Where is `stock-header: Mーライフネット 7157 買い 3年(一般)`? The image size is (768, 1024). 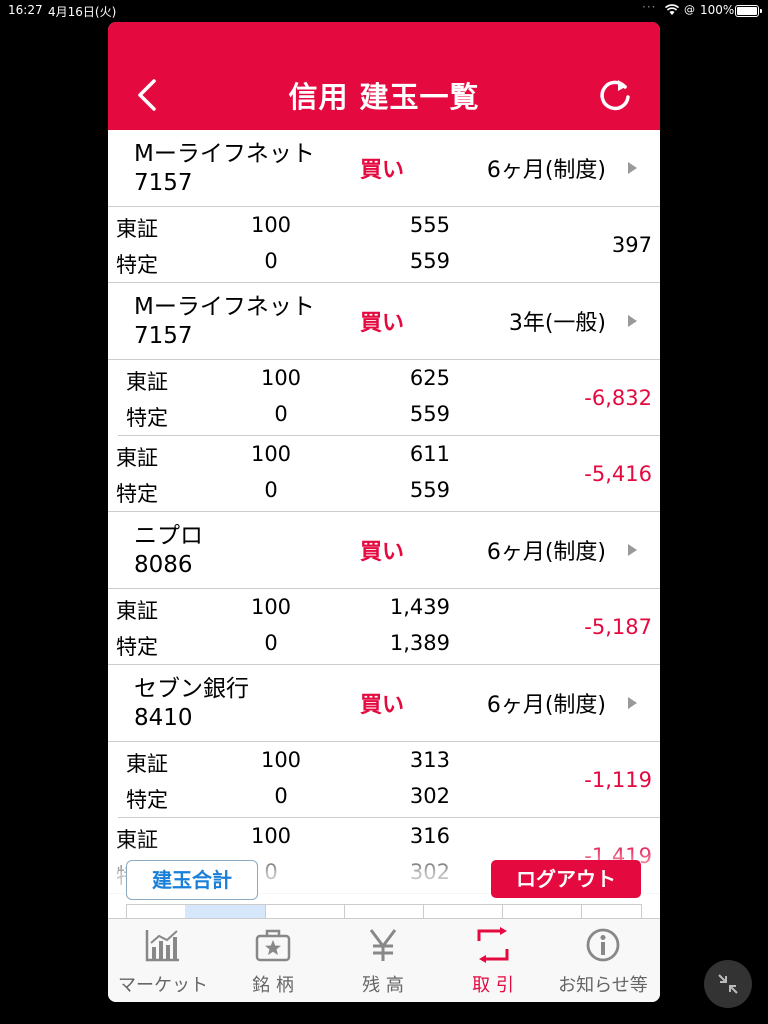 stock-header: Mーライフネット 7157 買い 3年(一般) is located at coordinates (384, 321).